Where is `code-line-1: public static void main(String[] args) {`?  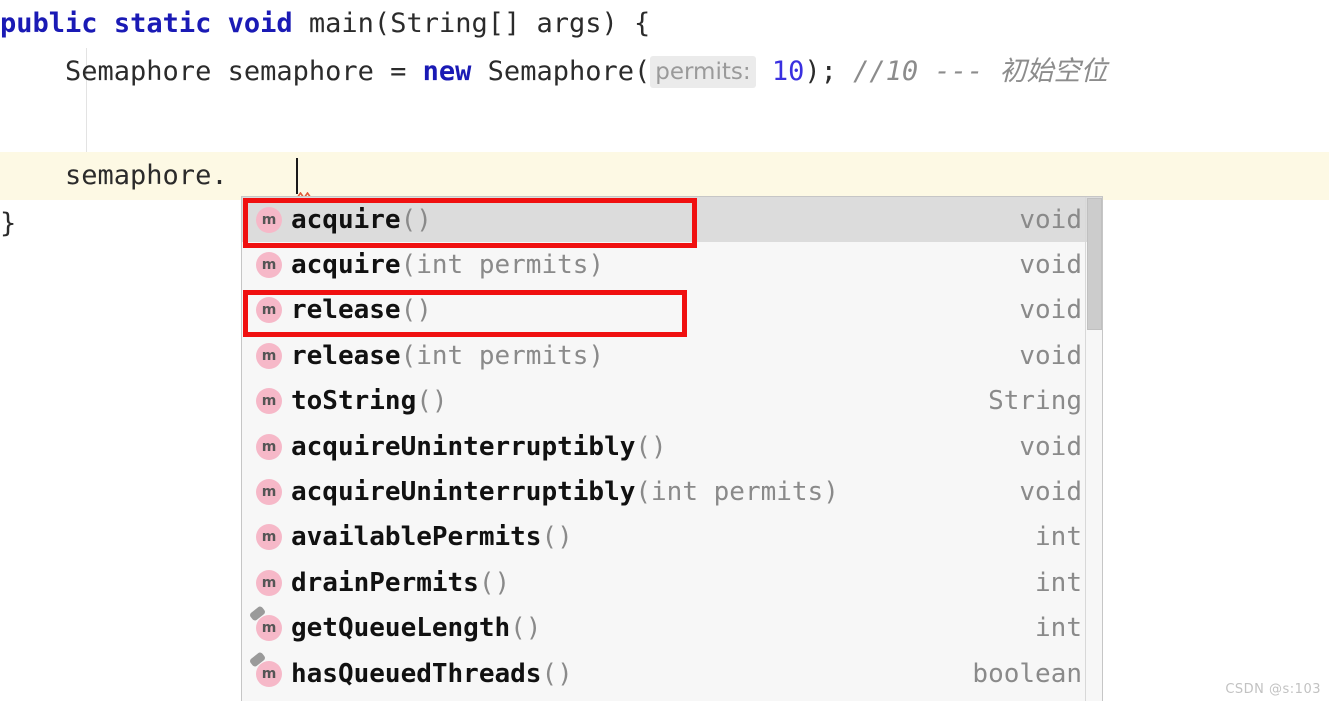
code-line-1: public static void main(String[] args) { is located at coordinates (664, 24).